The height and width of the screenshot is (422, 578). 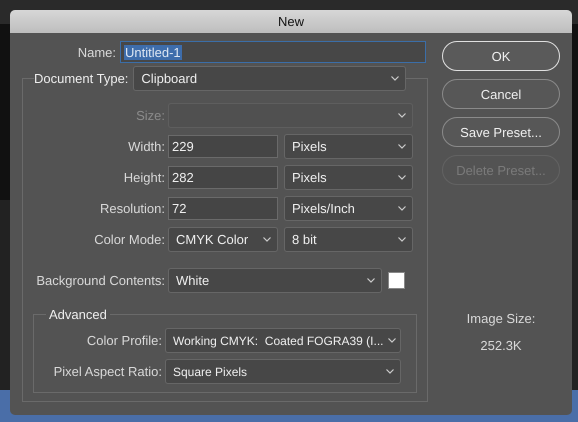 What do you see at coordinates (501, 345) in the screenshot?
I see `image-size-value: 252.3K` at bounding box center [501, 345].